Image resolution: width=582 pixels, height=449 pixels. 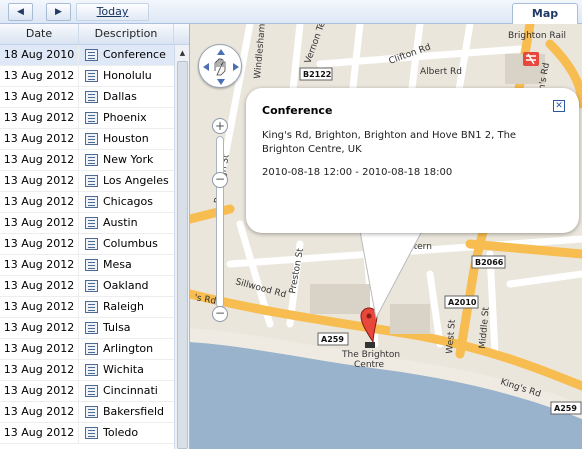 I want to click on table-row: 13 Aug 2012 Houston, so click(x=87, y=139).